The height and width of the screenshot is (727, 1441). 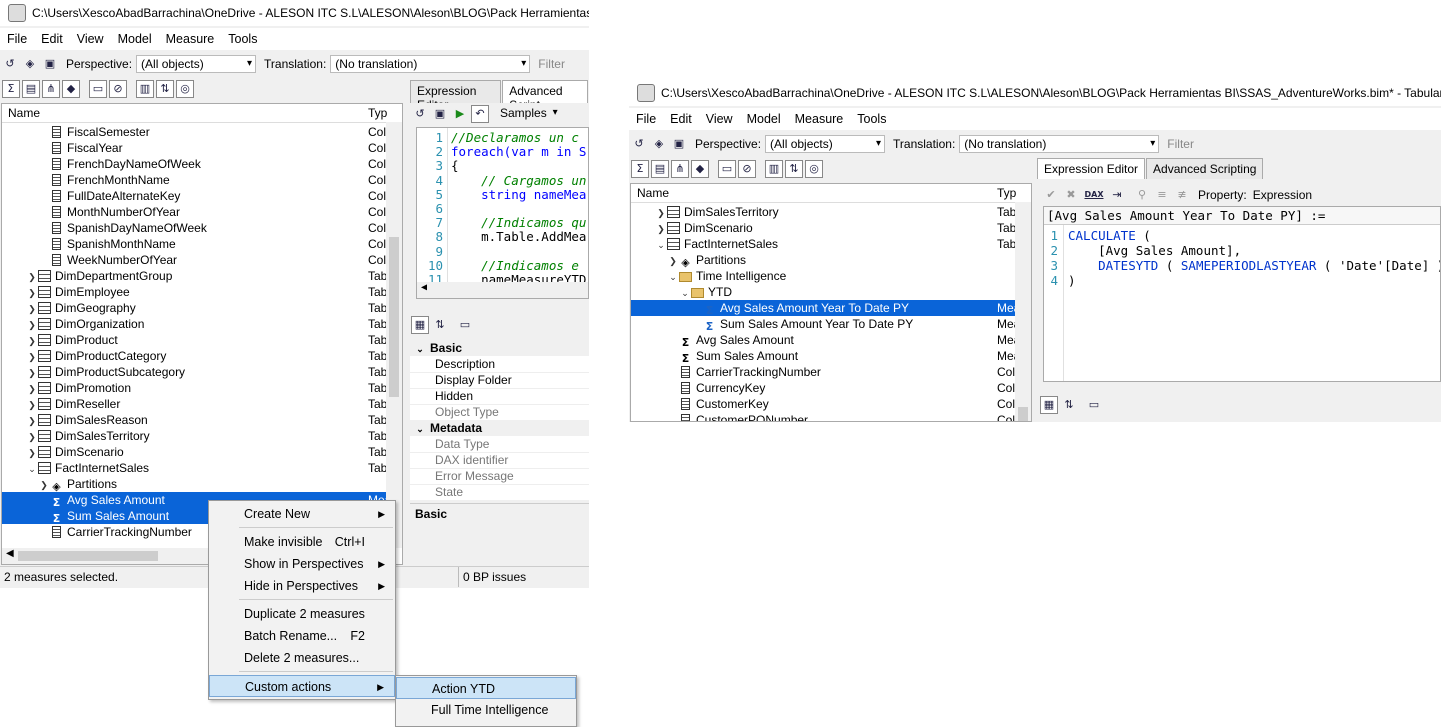 What do you see at coordinates (826, 372) in the screenshot?
I see `tree-row: CarrierTrackingNumber Colu` at bounding box center [826, 372].